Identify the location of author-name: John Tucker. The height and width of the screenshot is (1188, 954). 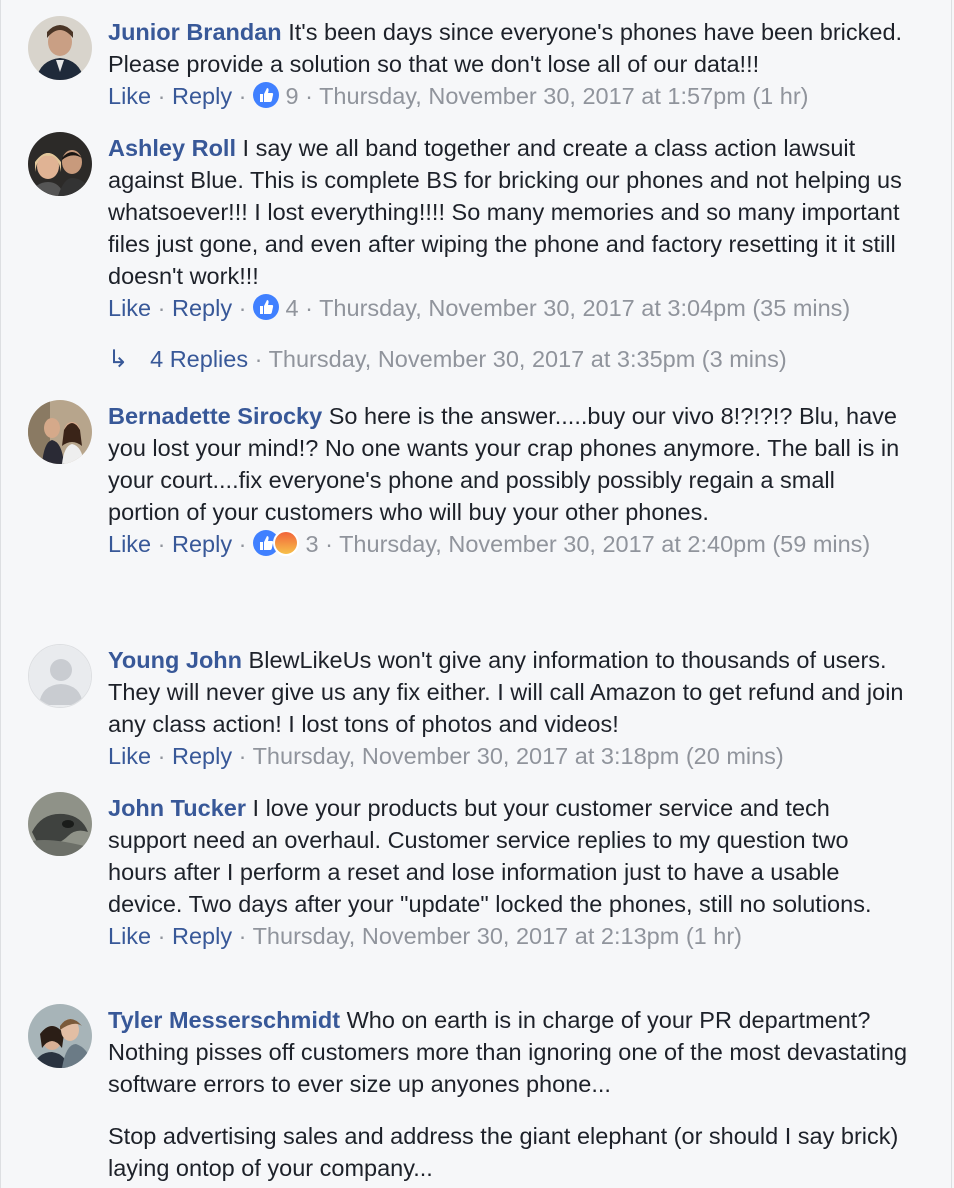
(177, 808).